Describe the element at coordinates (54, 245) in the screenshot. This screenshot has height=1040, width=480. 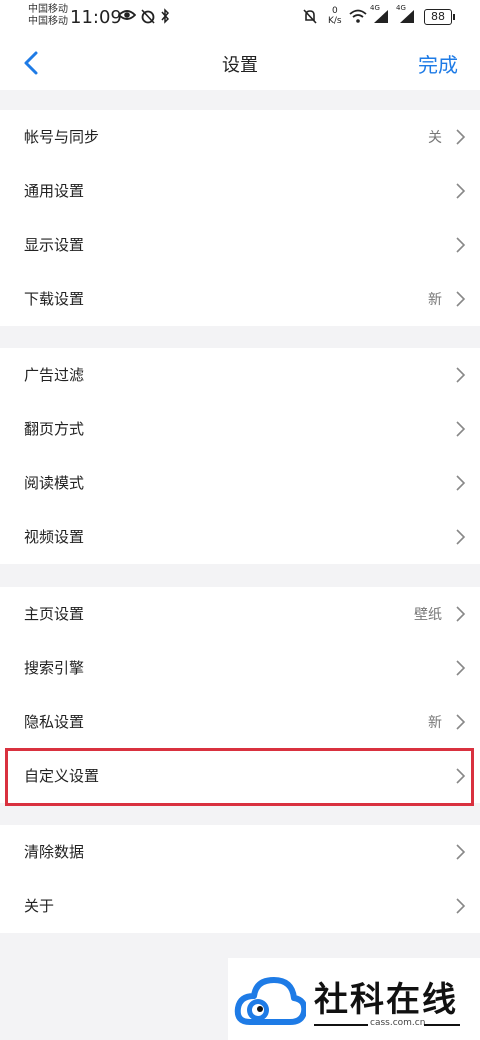
I see `settings-item-label: 显示设置` at that location.